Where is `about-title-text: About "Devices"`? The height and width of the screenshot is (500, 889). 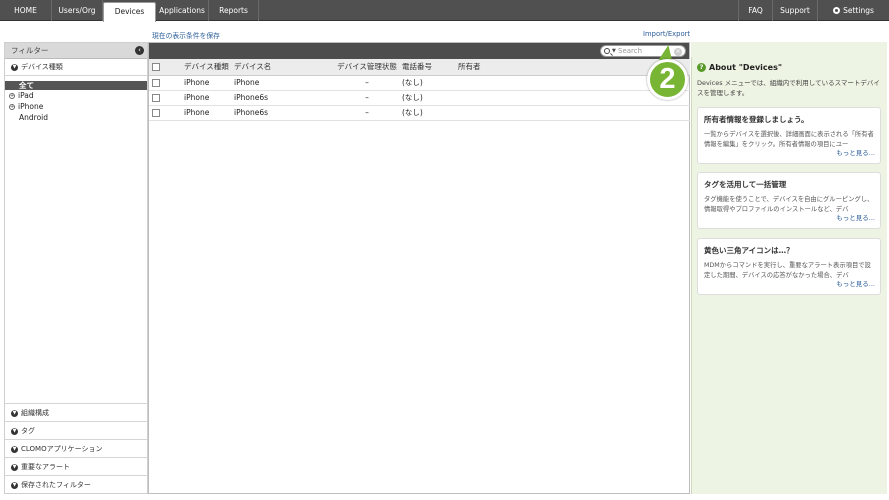
about-title-text: About "Devices" is located at coordinates (746, 67).